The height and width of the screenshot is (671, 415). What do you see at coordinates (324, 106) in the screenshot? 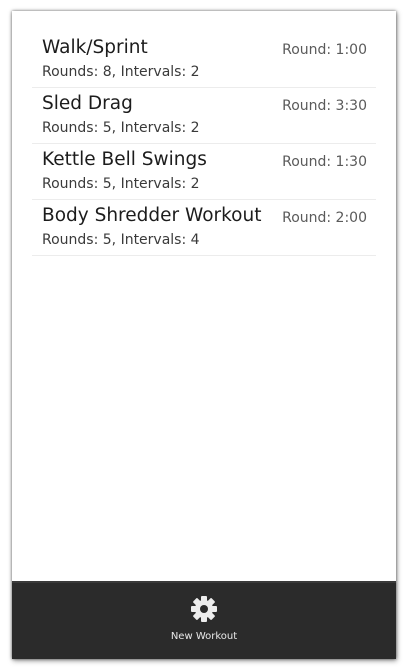
I see `workout-round-time: Round: 3:30` at bounding box center [324, 106].